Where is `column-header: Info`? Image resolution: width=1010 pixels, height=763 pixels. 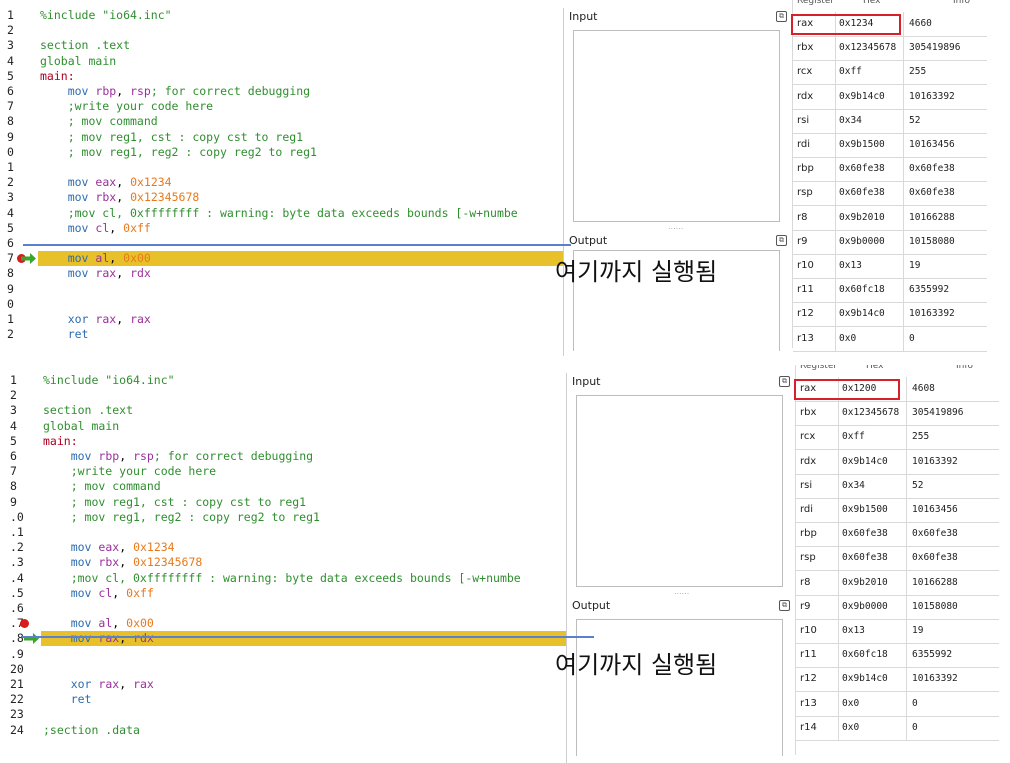
column-header: Info is located at coordinates (962, 3).